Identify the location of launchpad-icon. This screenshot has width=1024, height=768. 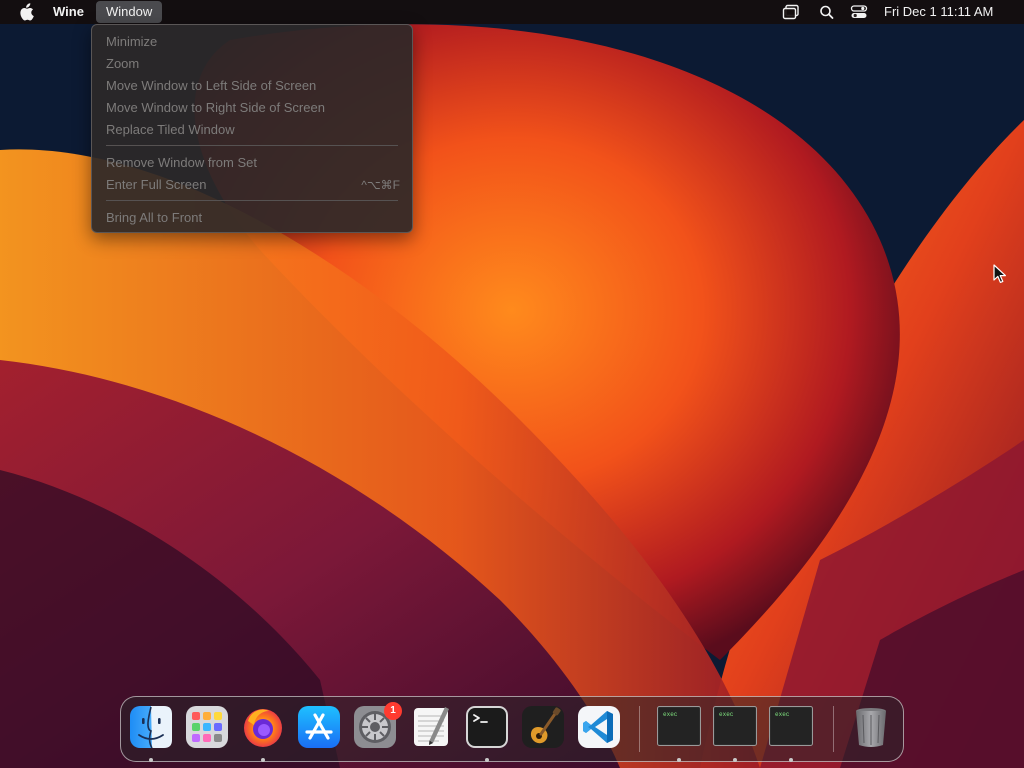
(207, 727).